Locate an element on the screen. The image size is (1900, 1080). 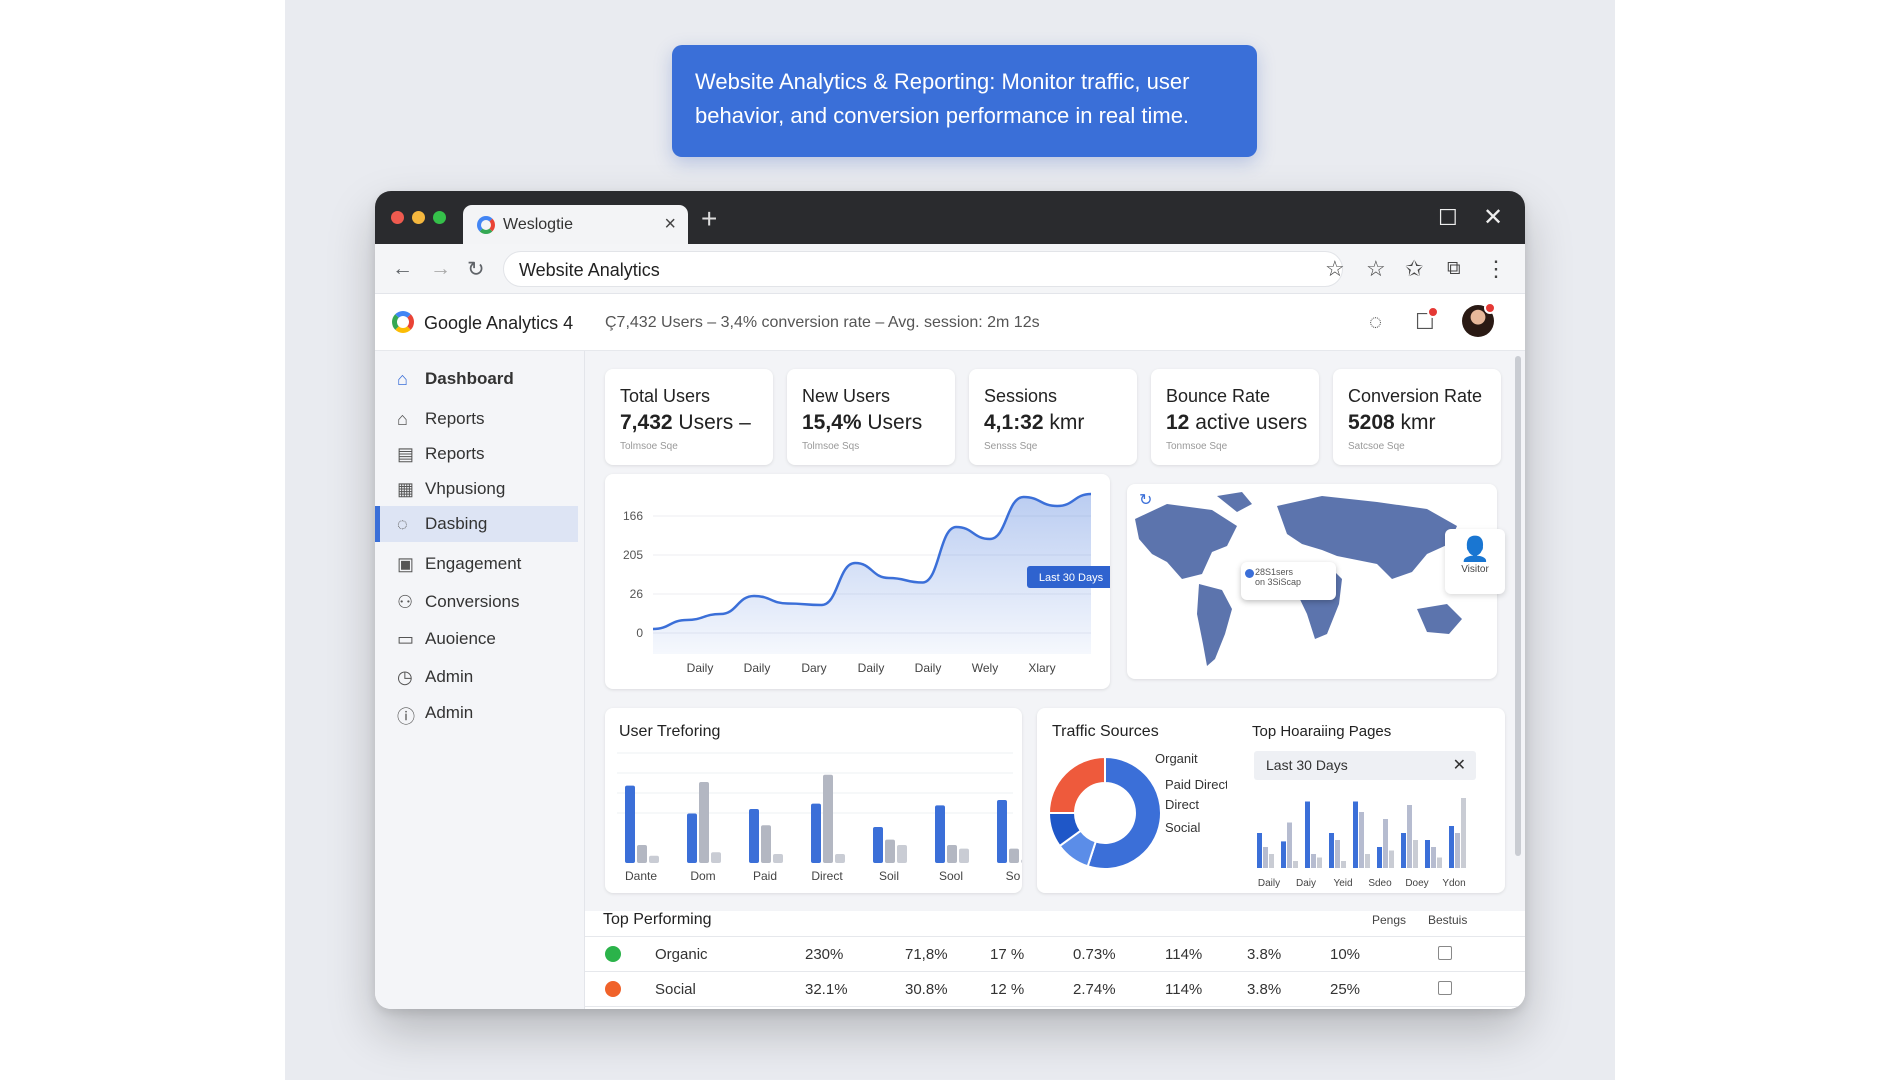
maximize-window-dot is located at coordinates (439, 217).